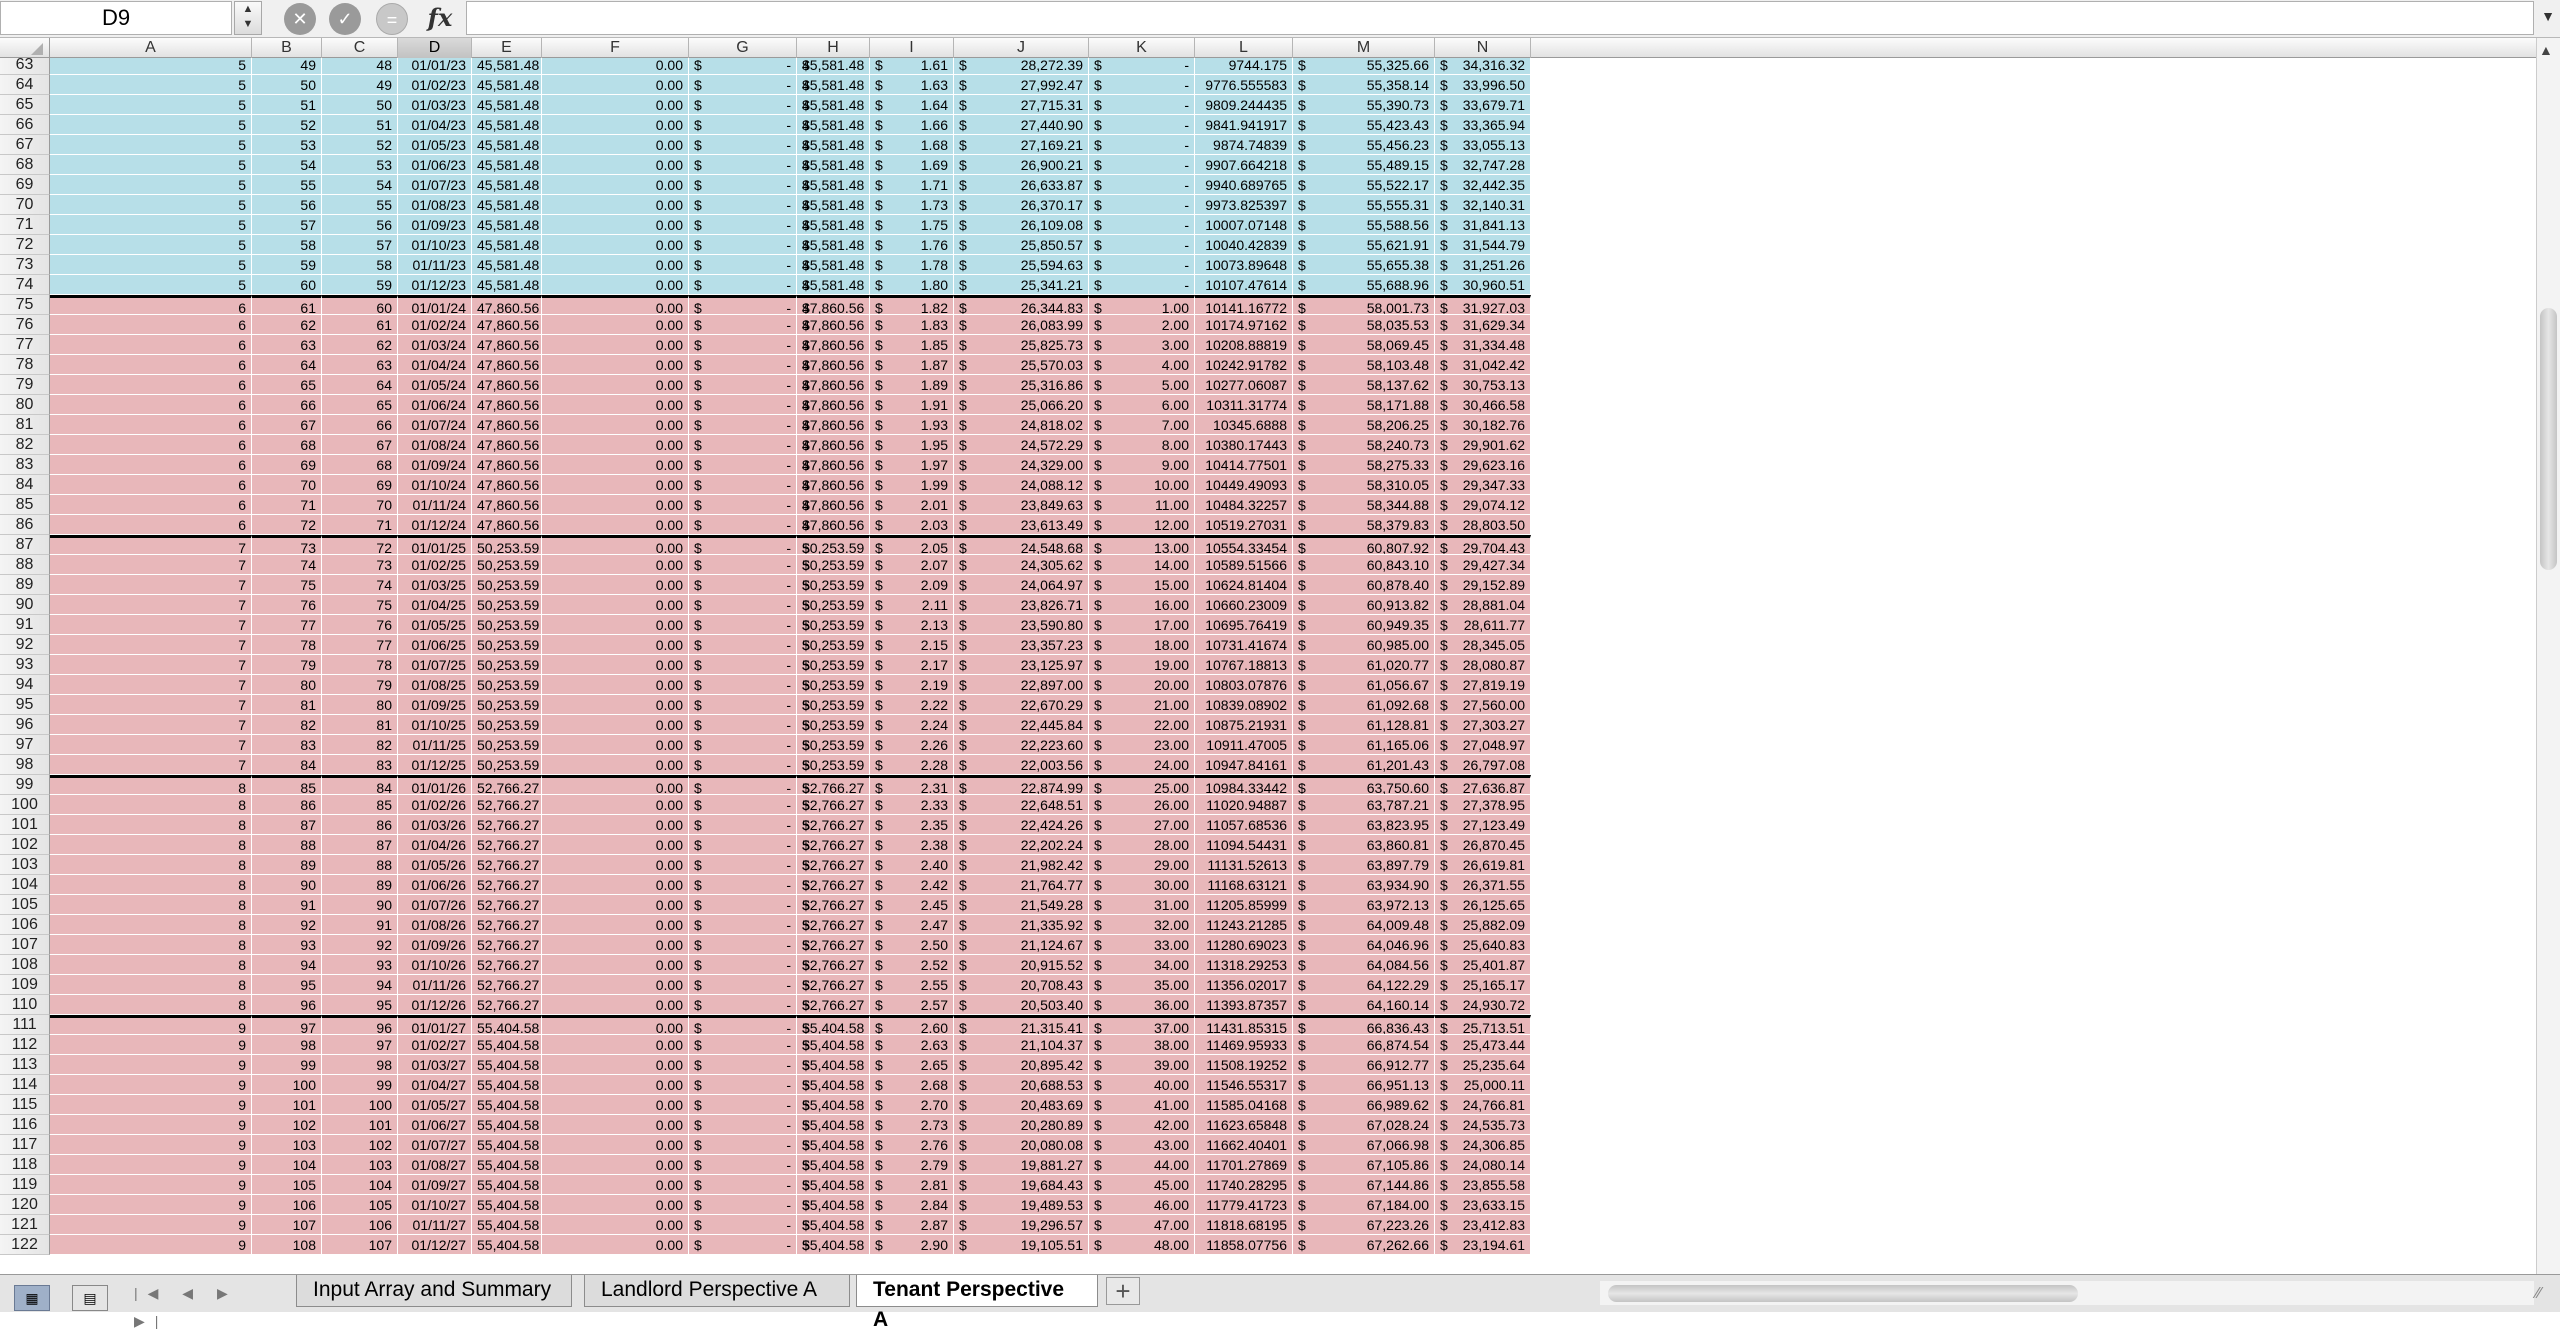 The image size is (2560, 1335). I want to click on cell-b: 91, so click(287, 905).